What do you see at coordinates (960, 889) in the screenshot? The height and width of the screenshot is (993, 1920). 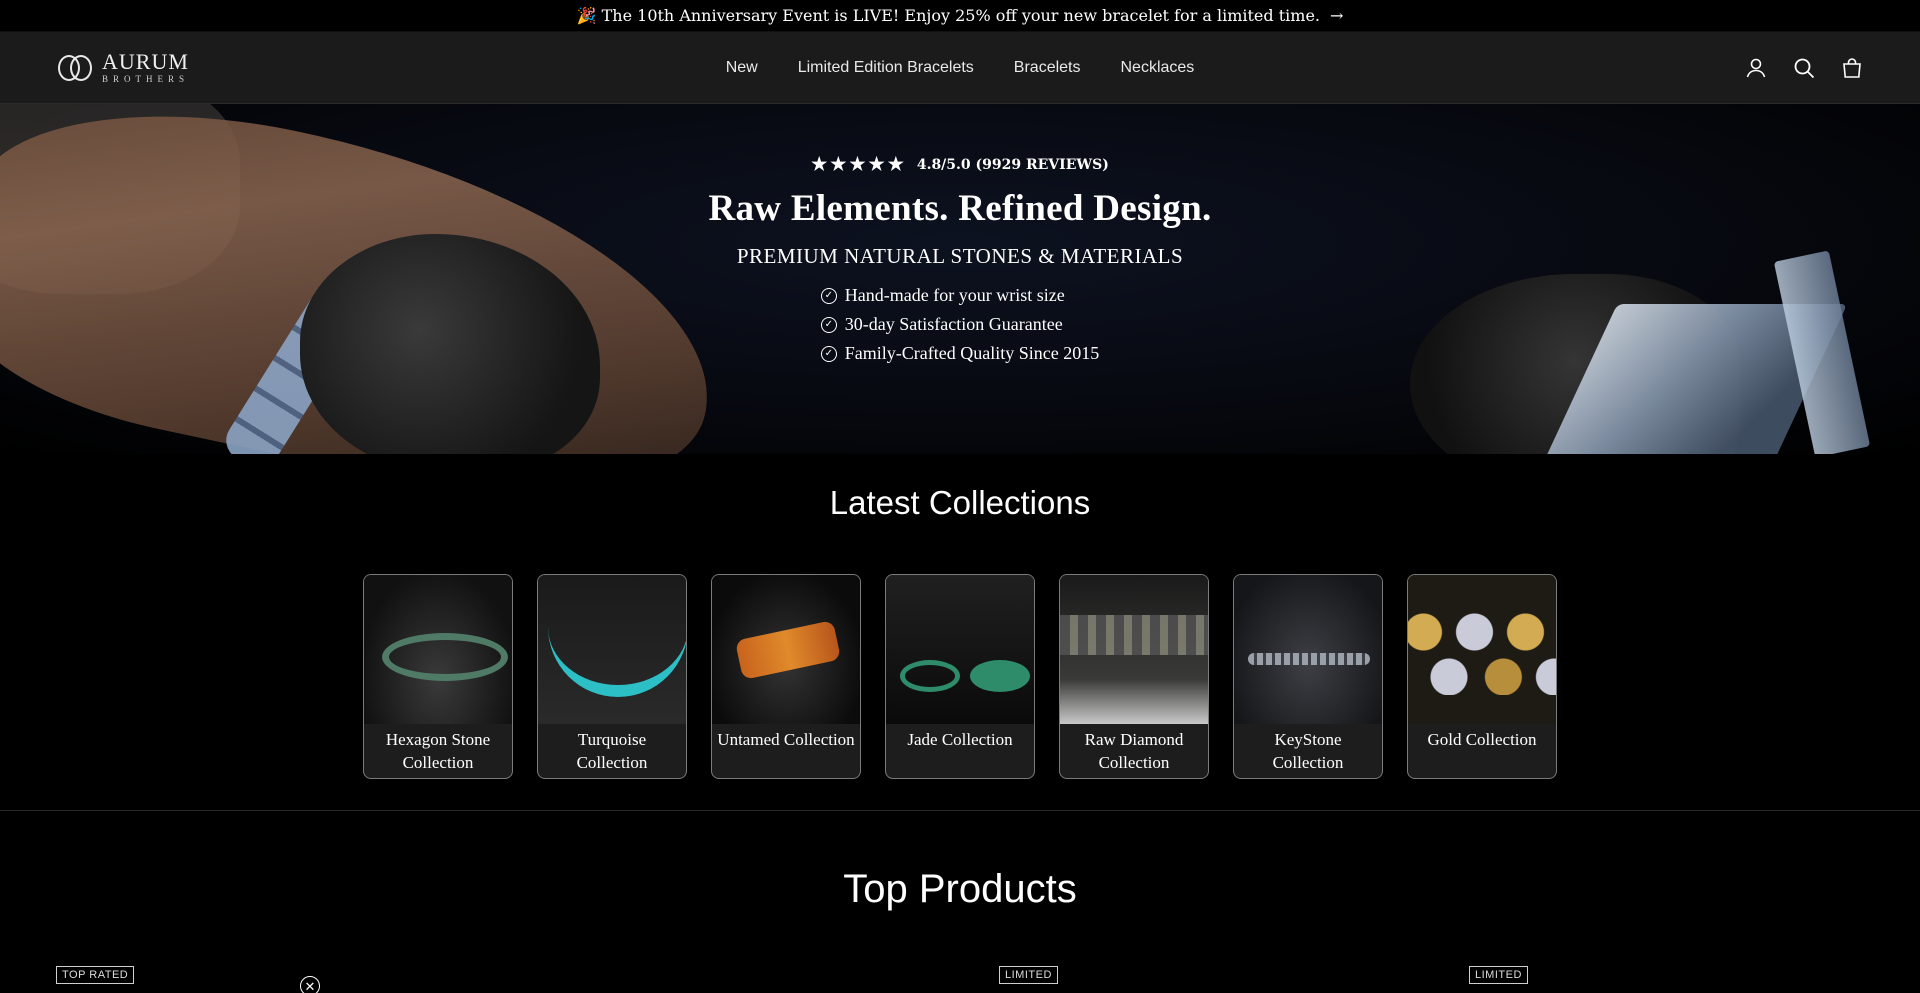 I see `section-title: Top Products` at bounding box center [960, 889].